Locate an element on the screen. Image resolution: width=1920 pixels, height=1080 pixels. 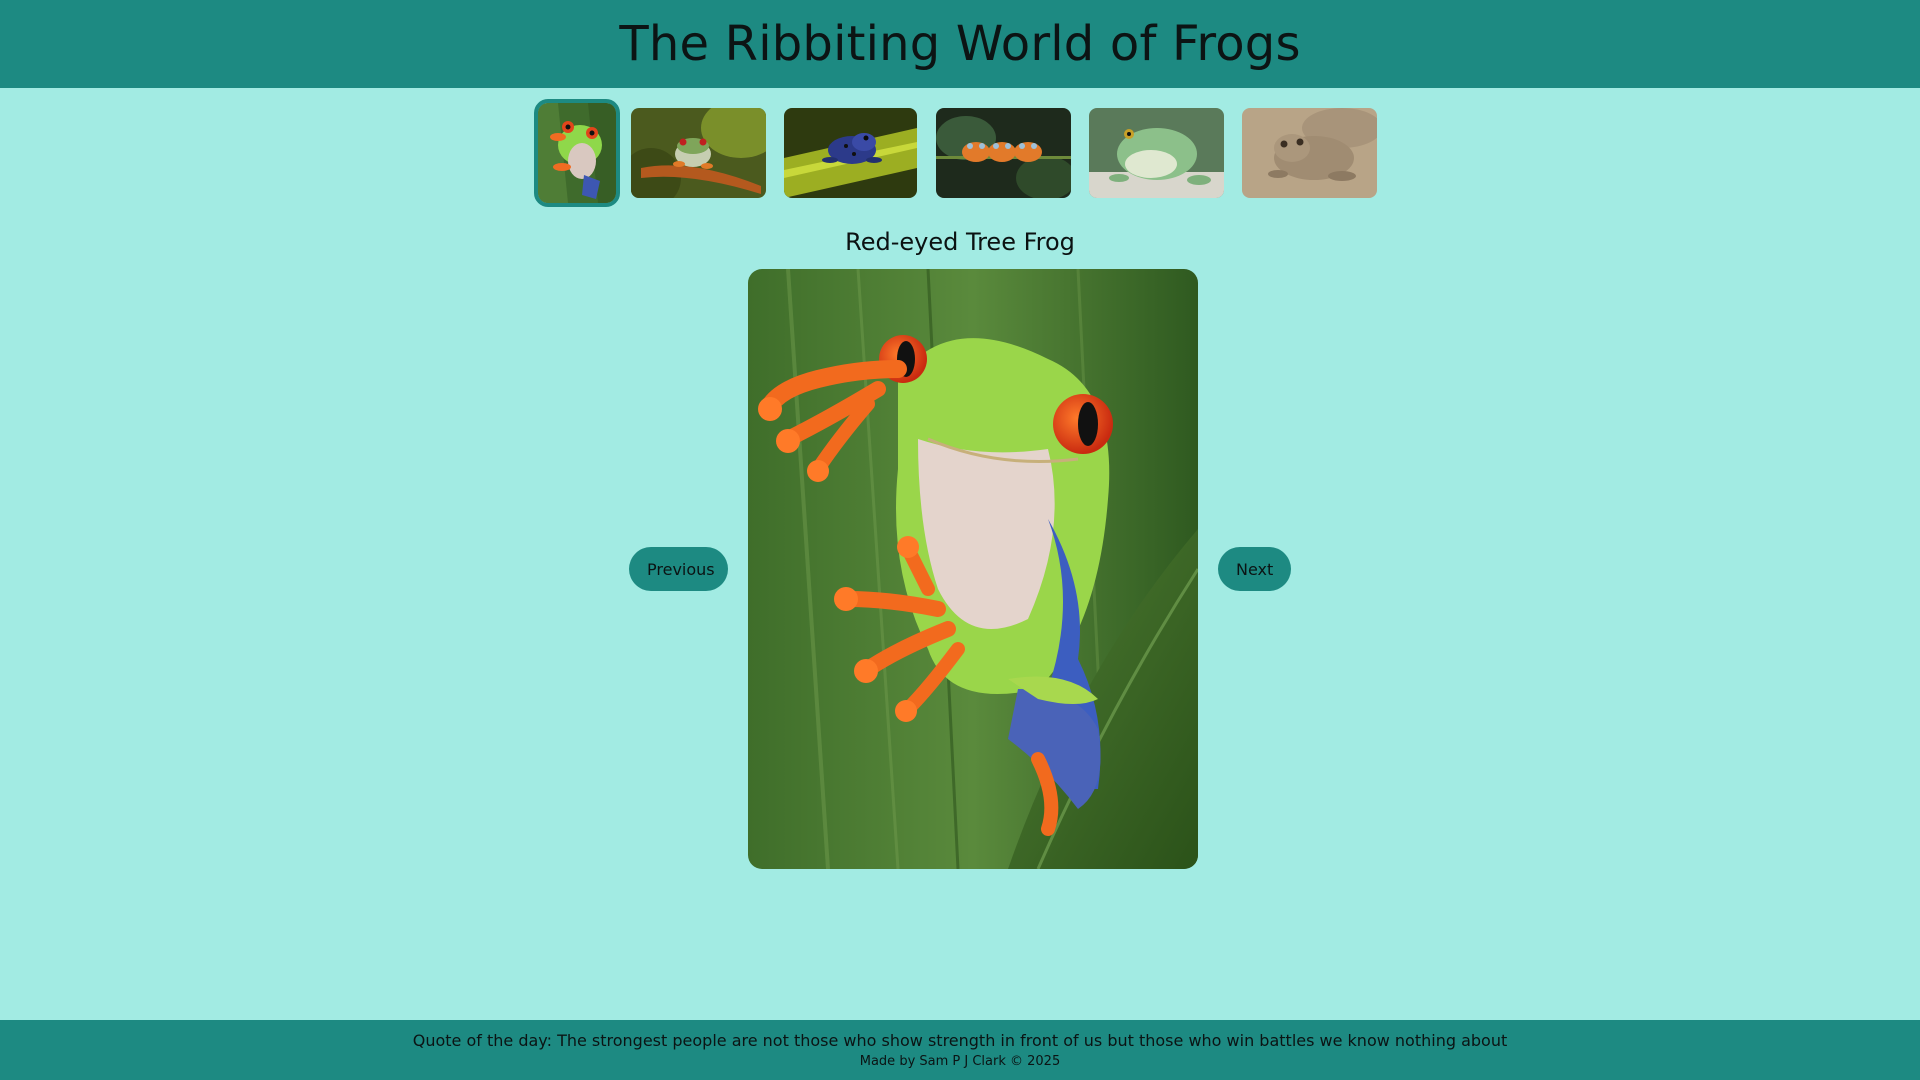
green-tree-frog-thumbnail-image is located at coordinates (1156, 153).